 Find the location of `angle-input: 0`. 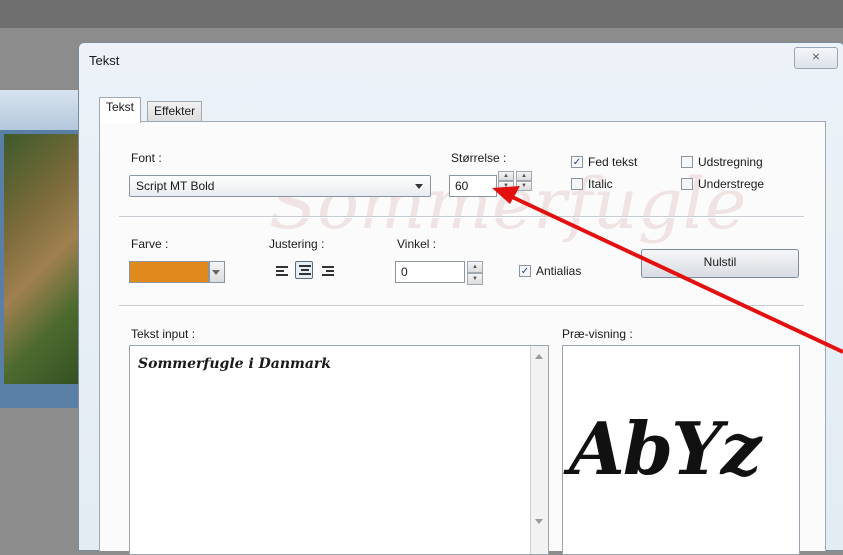

angle-input: 0 is located at coordinates (430, 272).